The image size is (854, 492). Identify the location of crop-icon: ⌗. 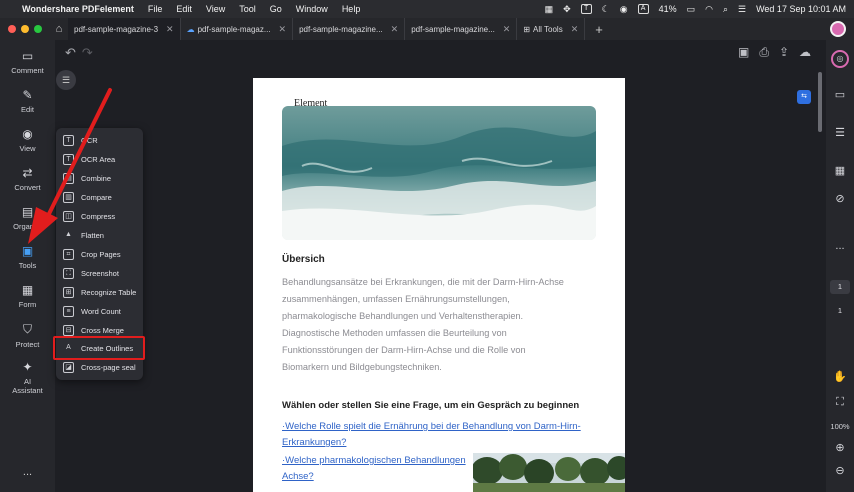
(68, 254).